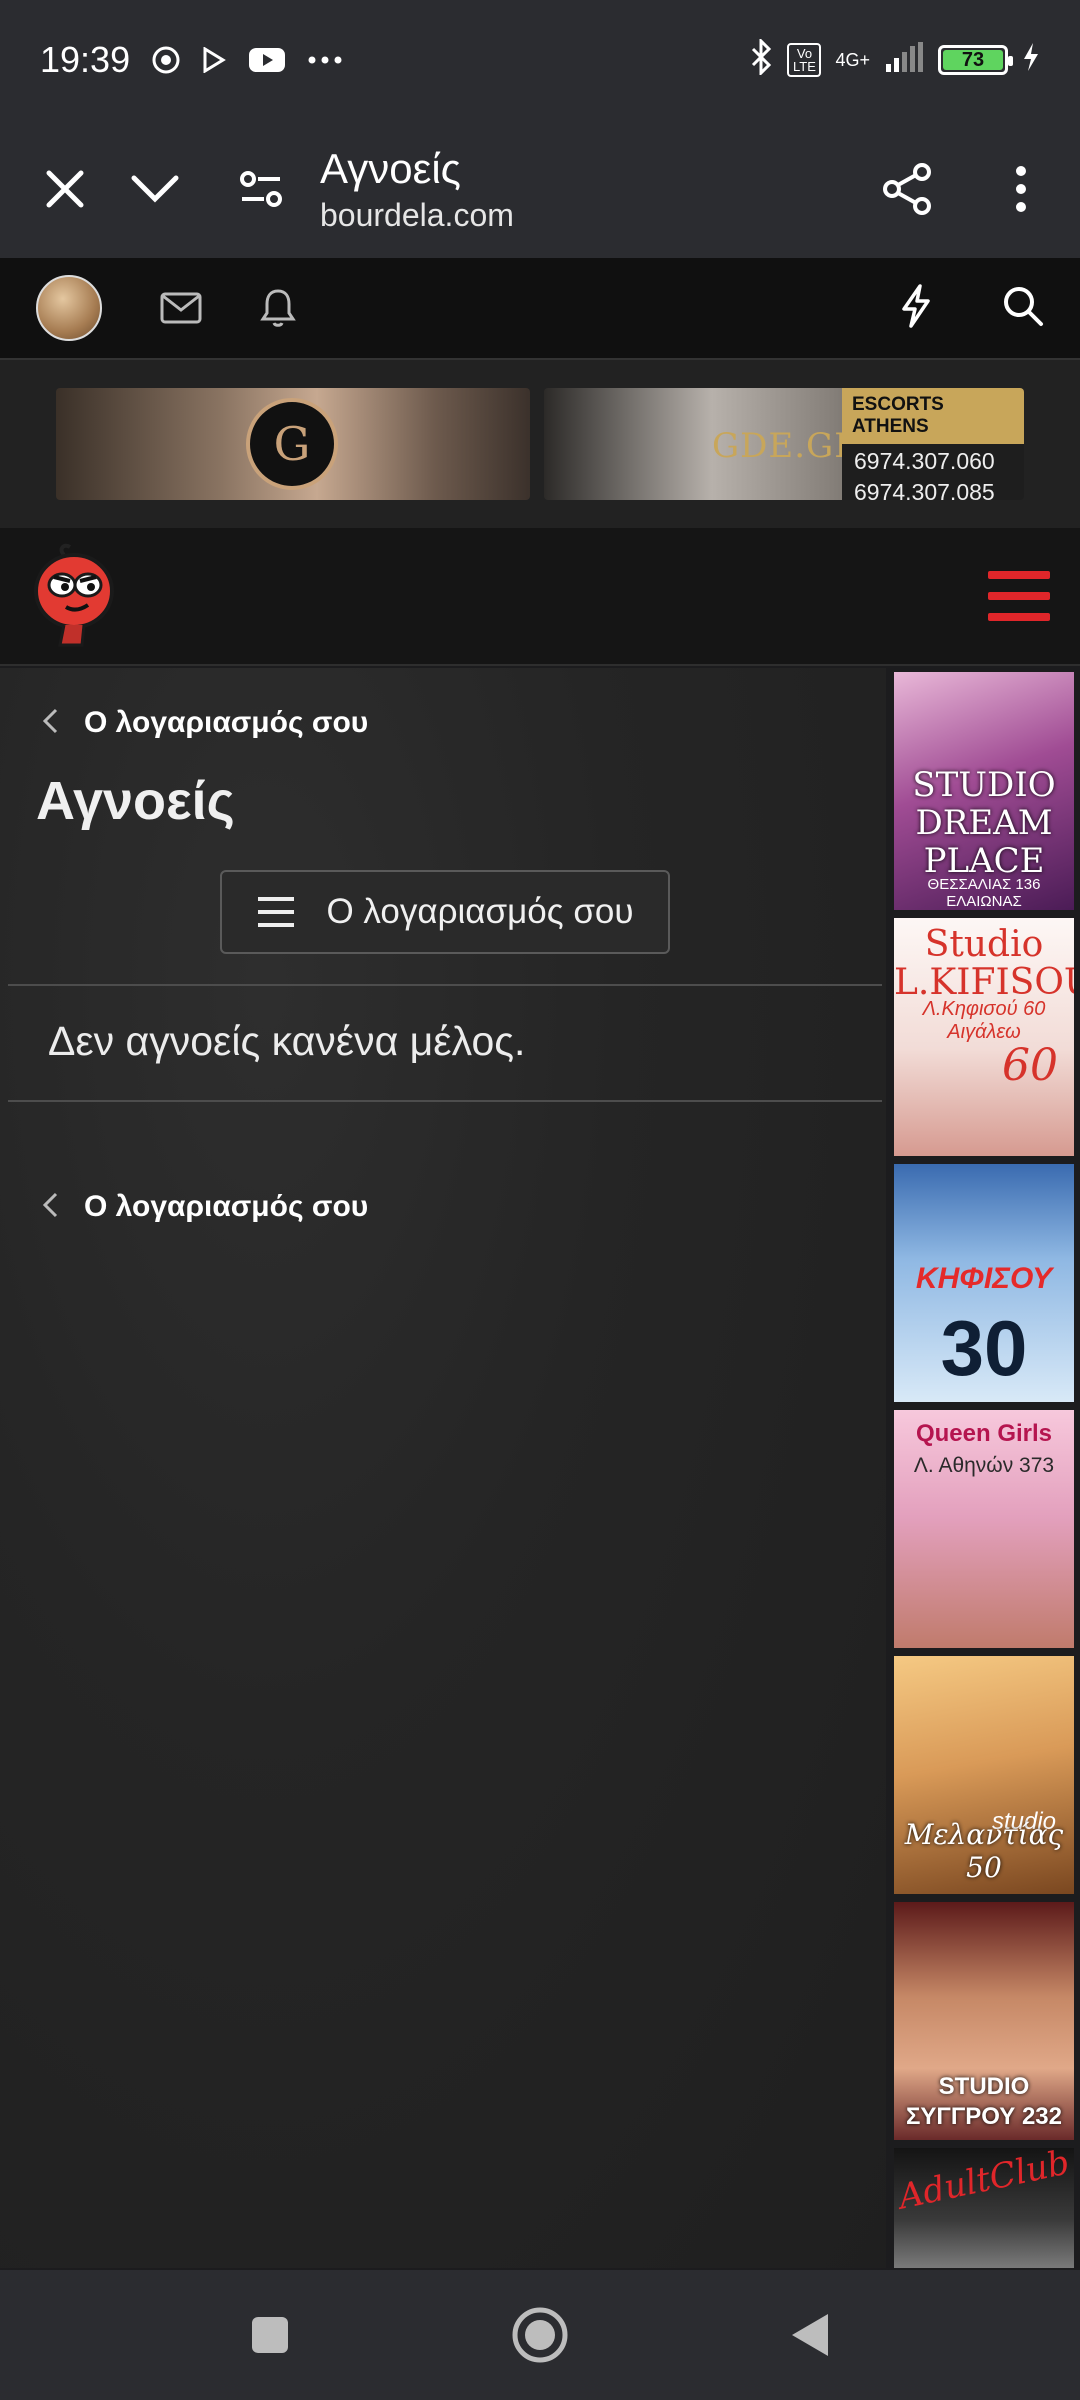 This screenshot has width=1080, height=2400. I want to click on side-ad-studio-kifisou: Studio L.KIFISOU Λ.Κηφισού 60 Αιγάλεω 60, so click(984, 1037).